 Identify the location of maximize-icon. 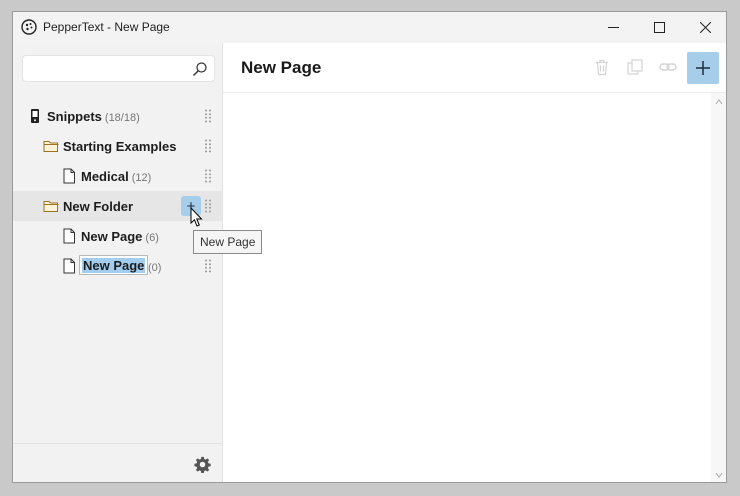
(659, 27).